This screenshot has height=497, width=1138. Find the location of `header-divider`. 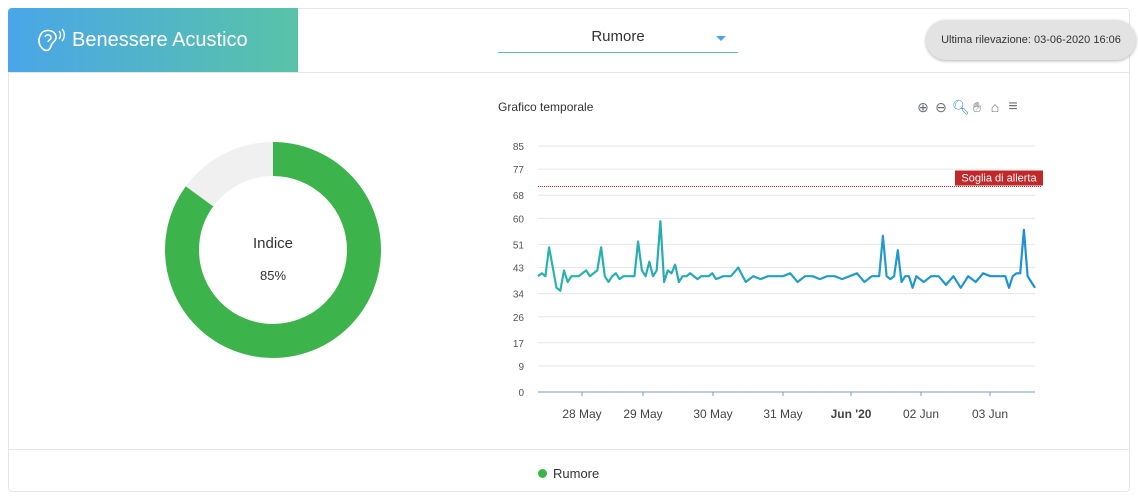

header-divider is located at coordinates (569, 72).